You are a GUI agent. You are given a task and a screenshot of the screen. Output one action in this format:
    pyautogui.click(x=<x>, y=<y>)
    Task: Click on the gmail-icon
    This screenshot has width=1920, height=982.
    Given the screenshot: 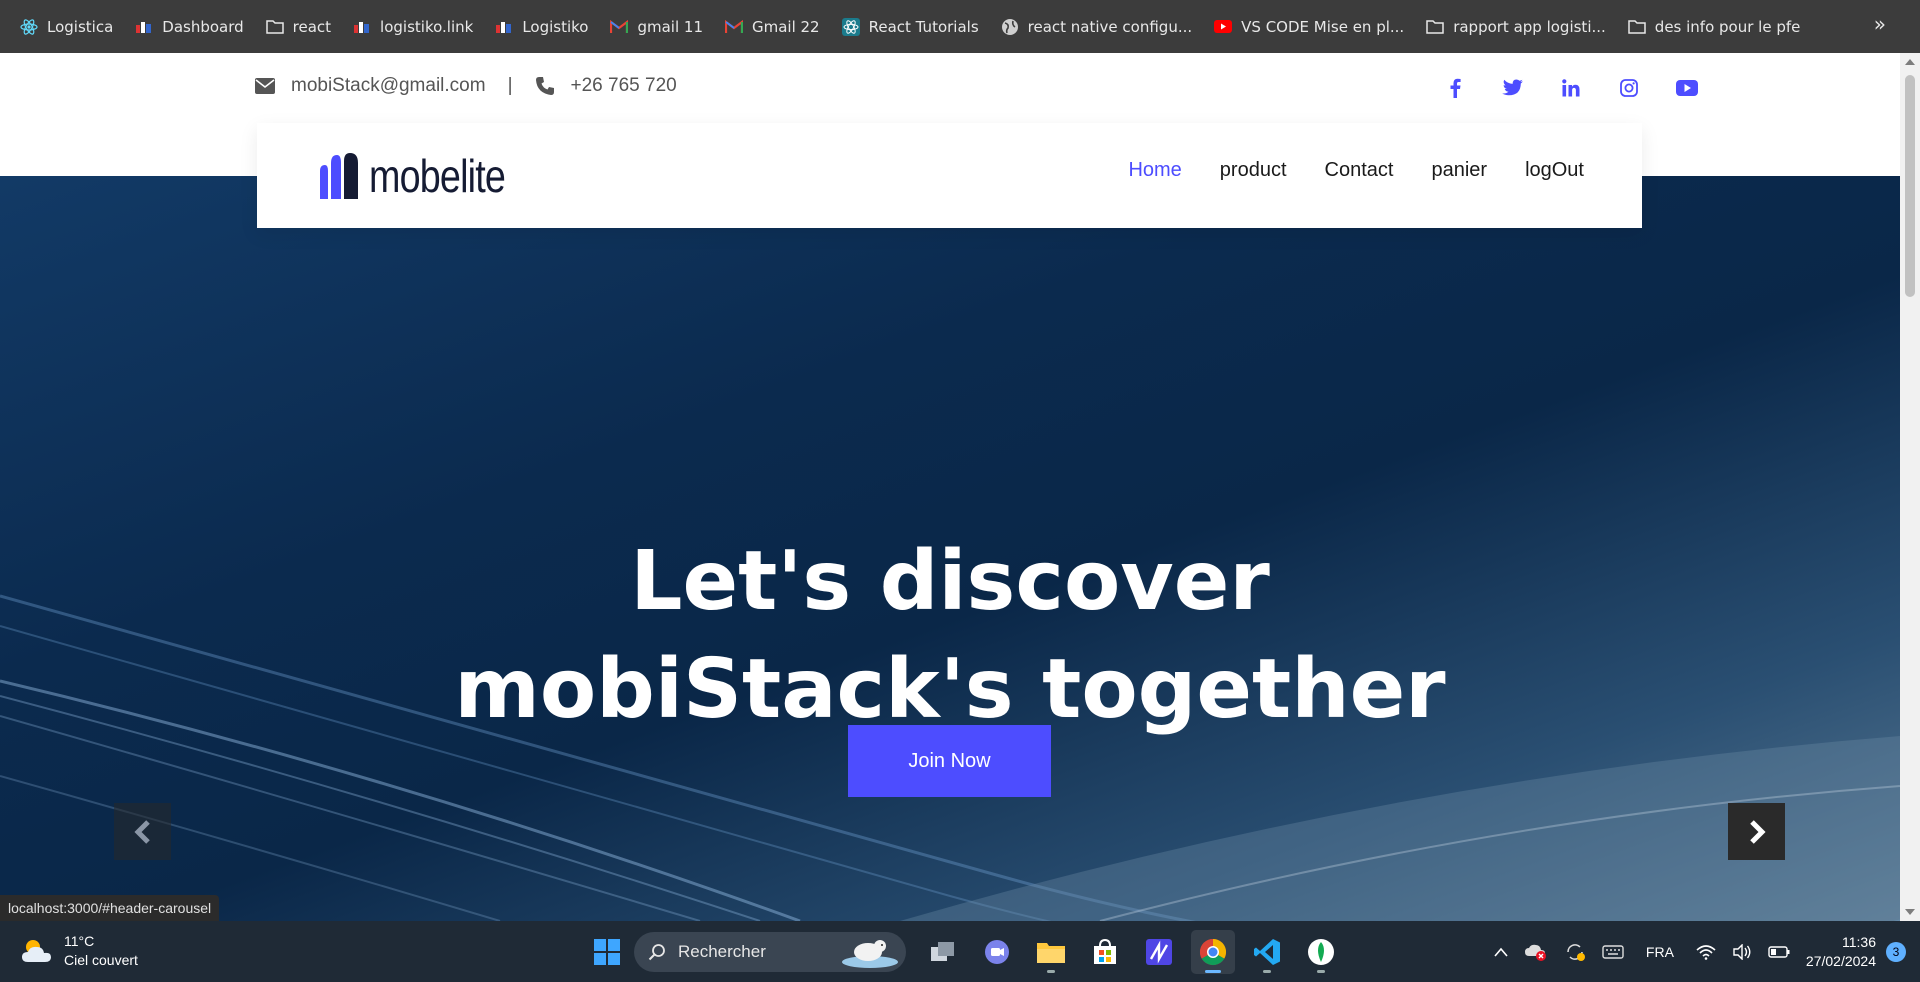 What is the action you would take?
    pyautogui.click(x=733, y=27)
    